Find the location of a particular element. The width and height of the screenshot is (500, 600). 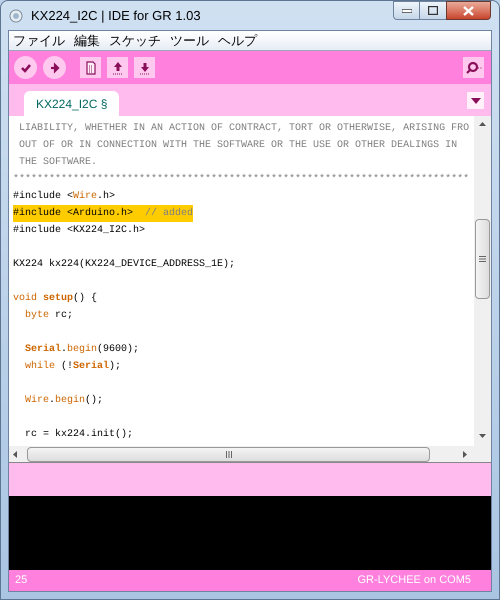

caret-icon is located at coordinates (475, 101).